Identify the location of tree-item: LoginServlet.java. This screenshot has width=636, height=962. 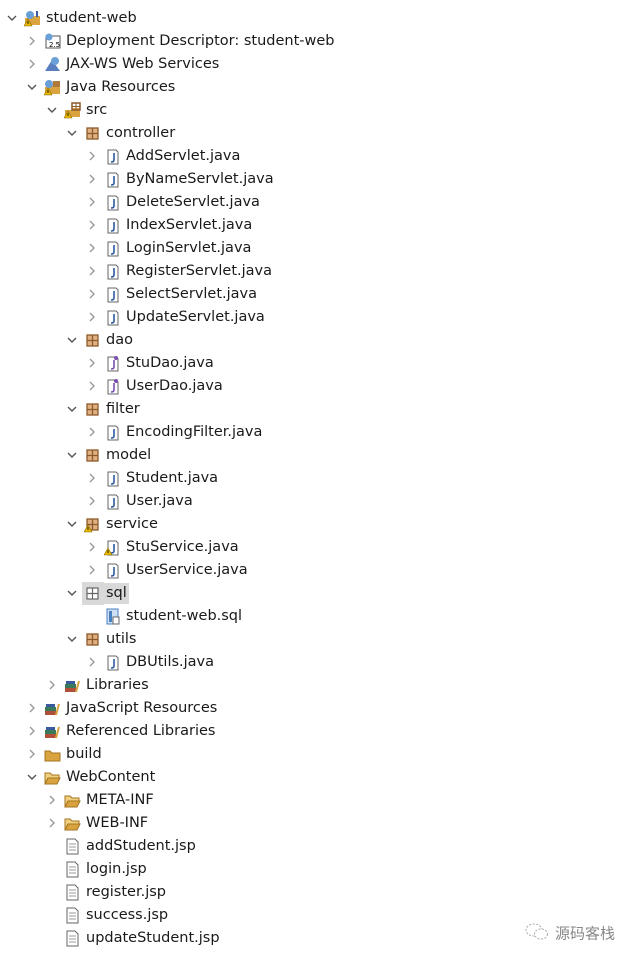
(318, 248).